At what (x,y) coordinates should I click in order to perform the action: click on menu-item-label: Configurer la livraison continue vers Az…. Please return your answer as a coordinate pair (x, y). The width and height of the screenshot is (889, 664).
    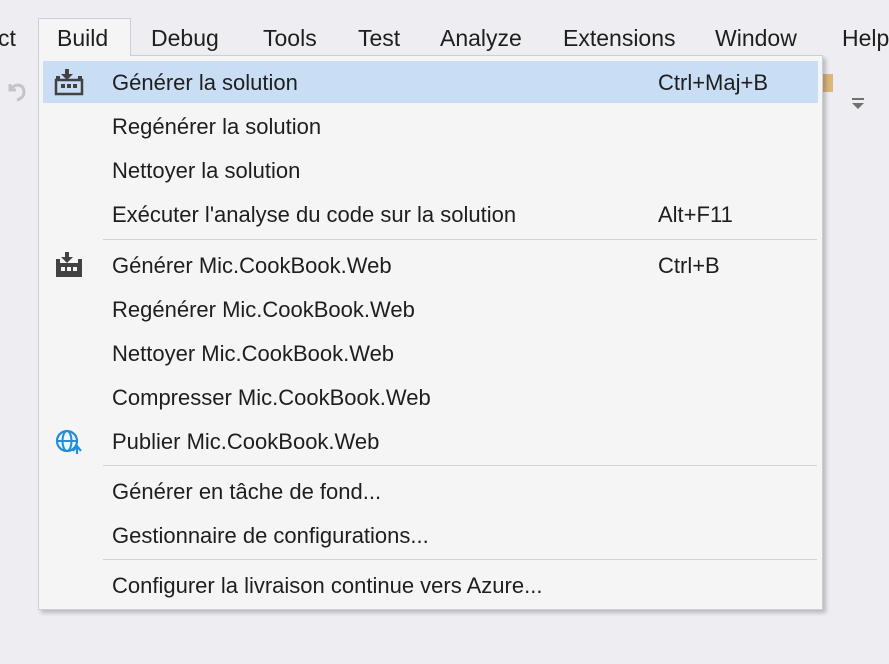
    Looking at the image, I should click on (327, 585).